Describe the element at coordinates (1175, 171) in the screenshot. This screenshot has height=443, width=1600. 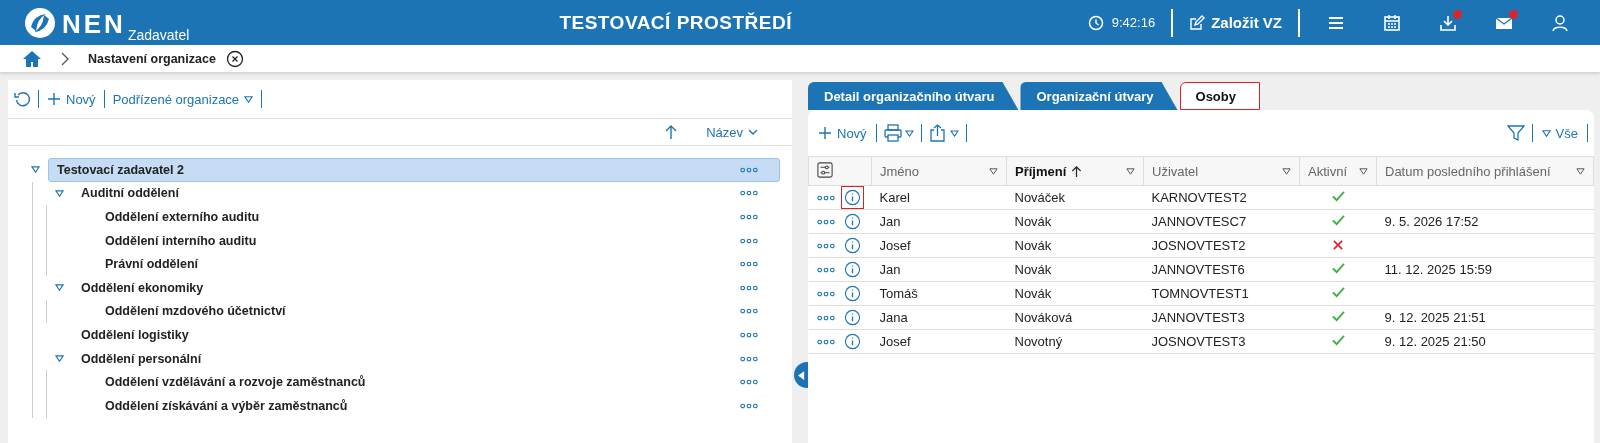
I see `column-header: Uživatel` at that location.